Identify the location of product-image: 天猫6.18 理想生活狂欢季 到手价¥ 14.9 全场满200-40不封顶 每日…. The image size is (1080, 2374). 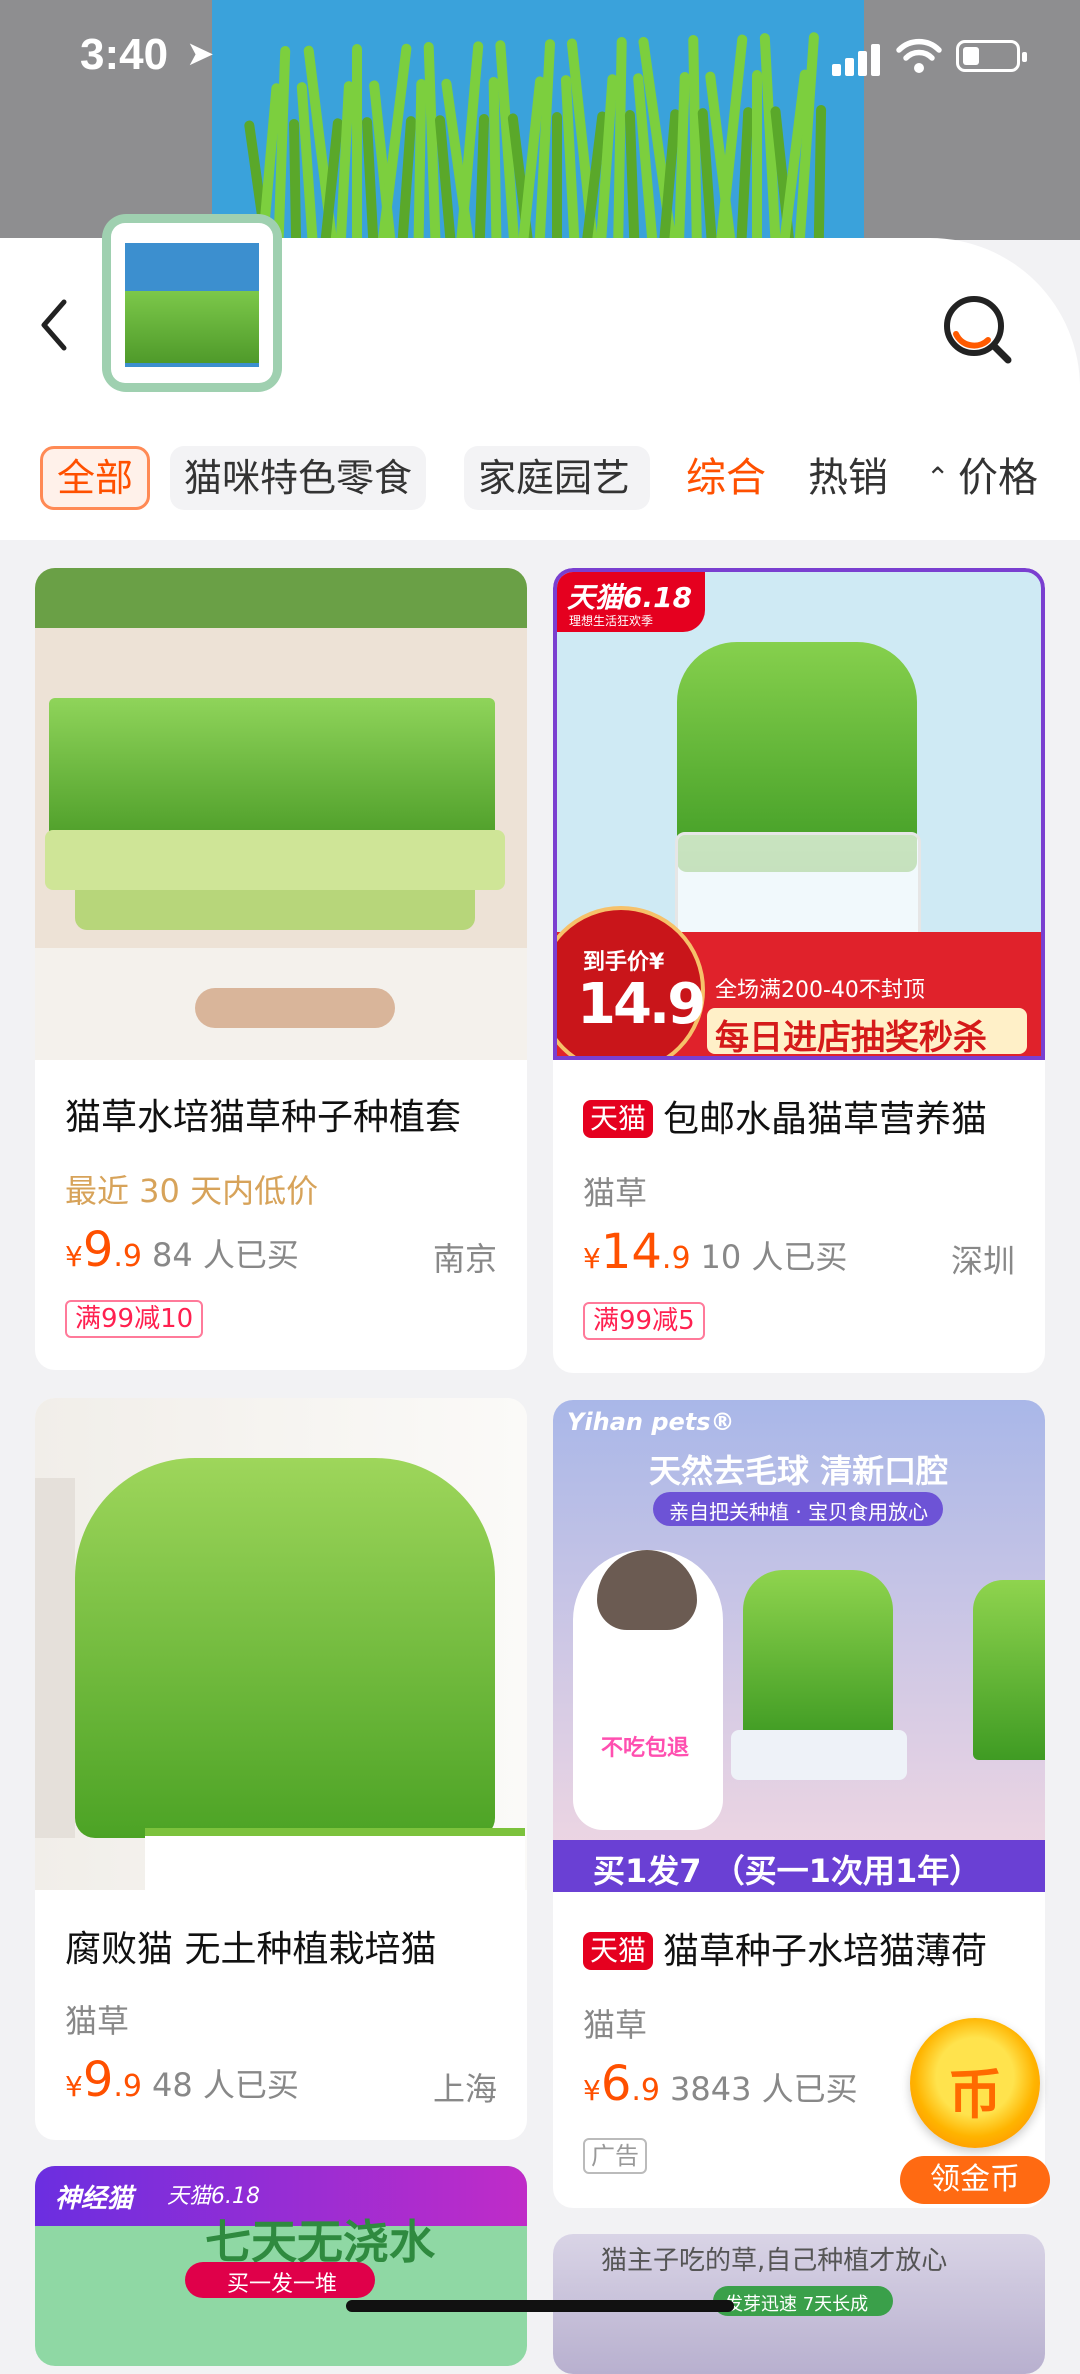
(799, 814).